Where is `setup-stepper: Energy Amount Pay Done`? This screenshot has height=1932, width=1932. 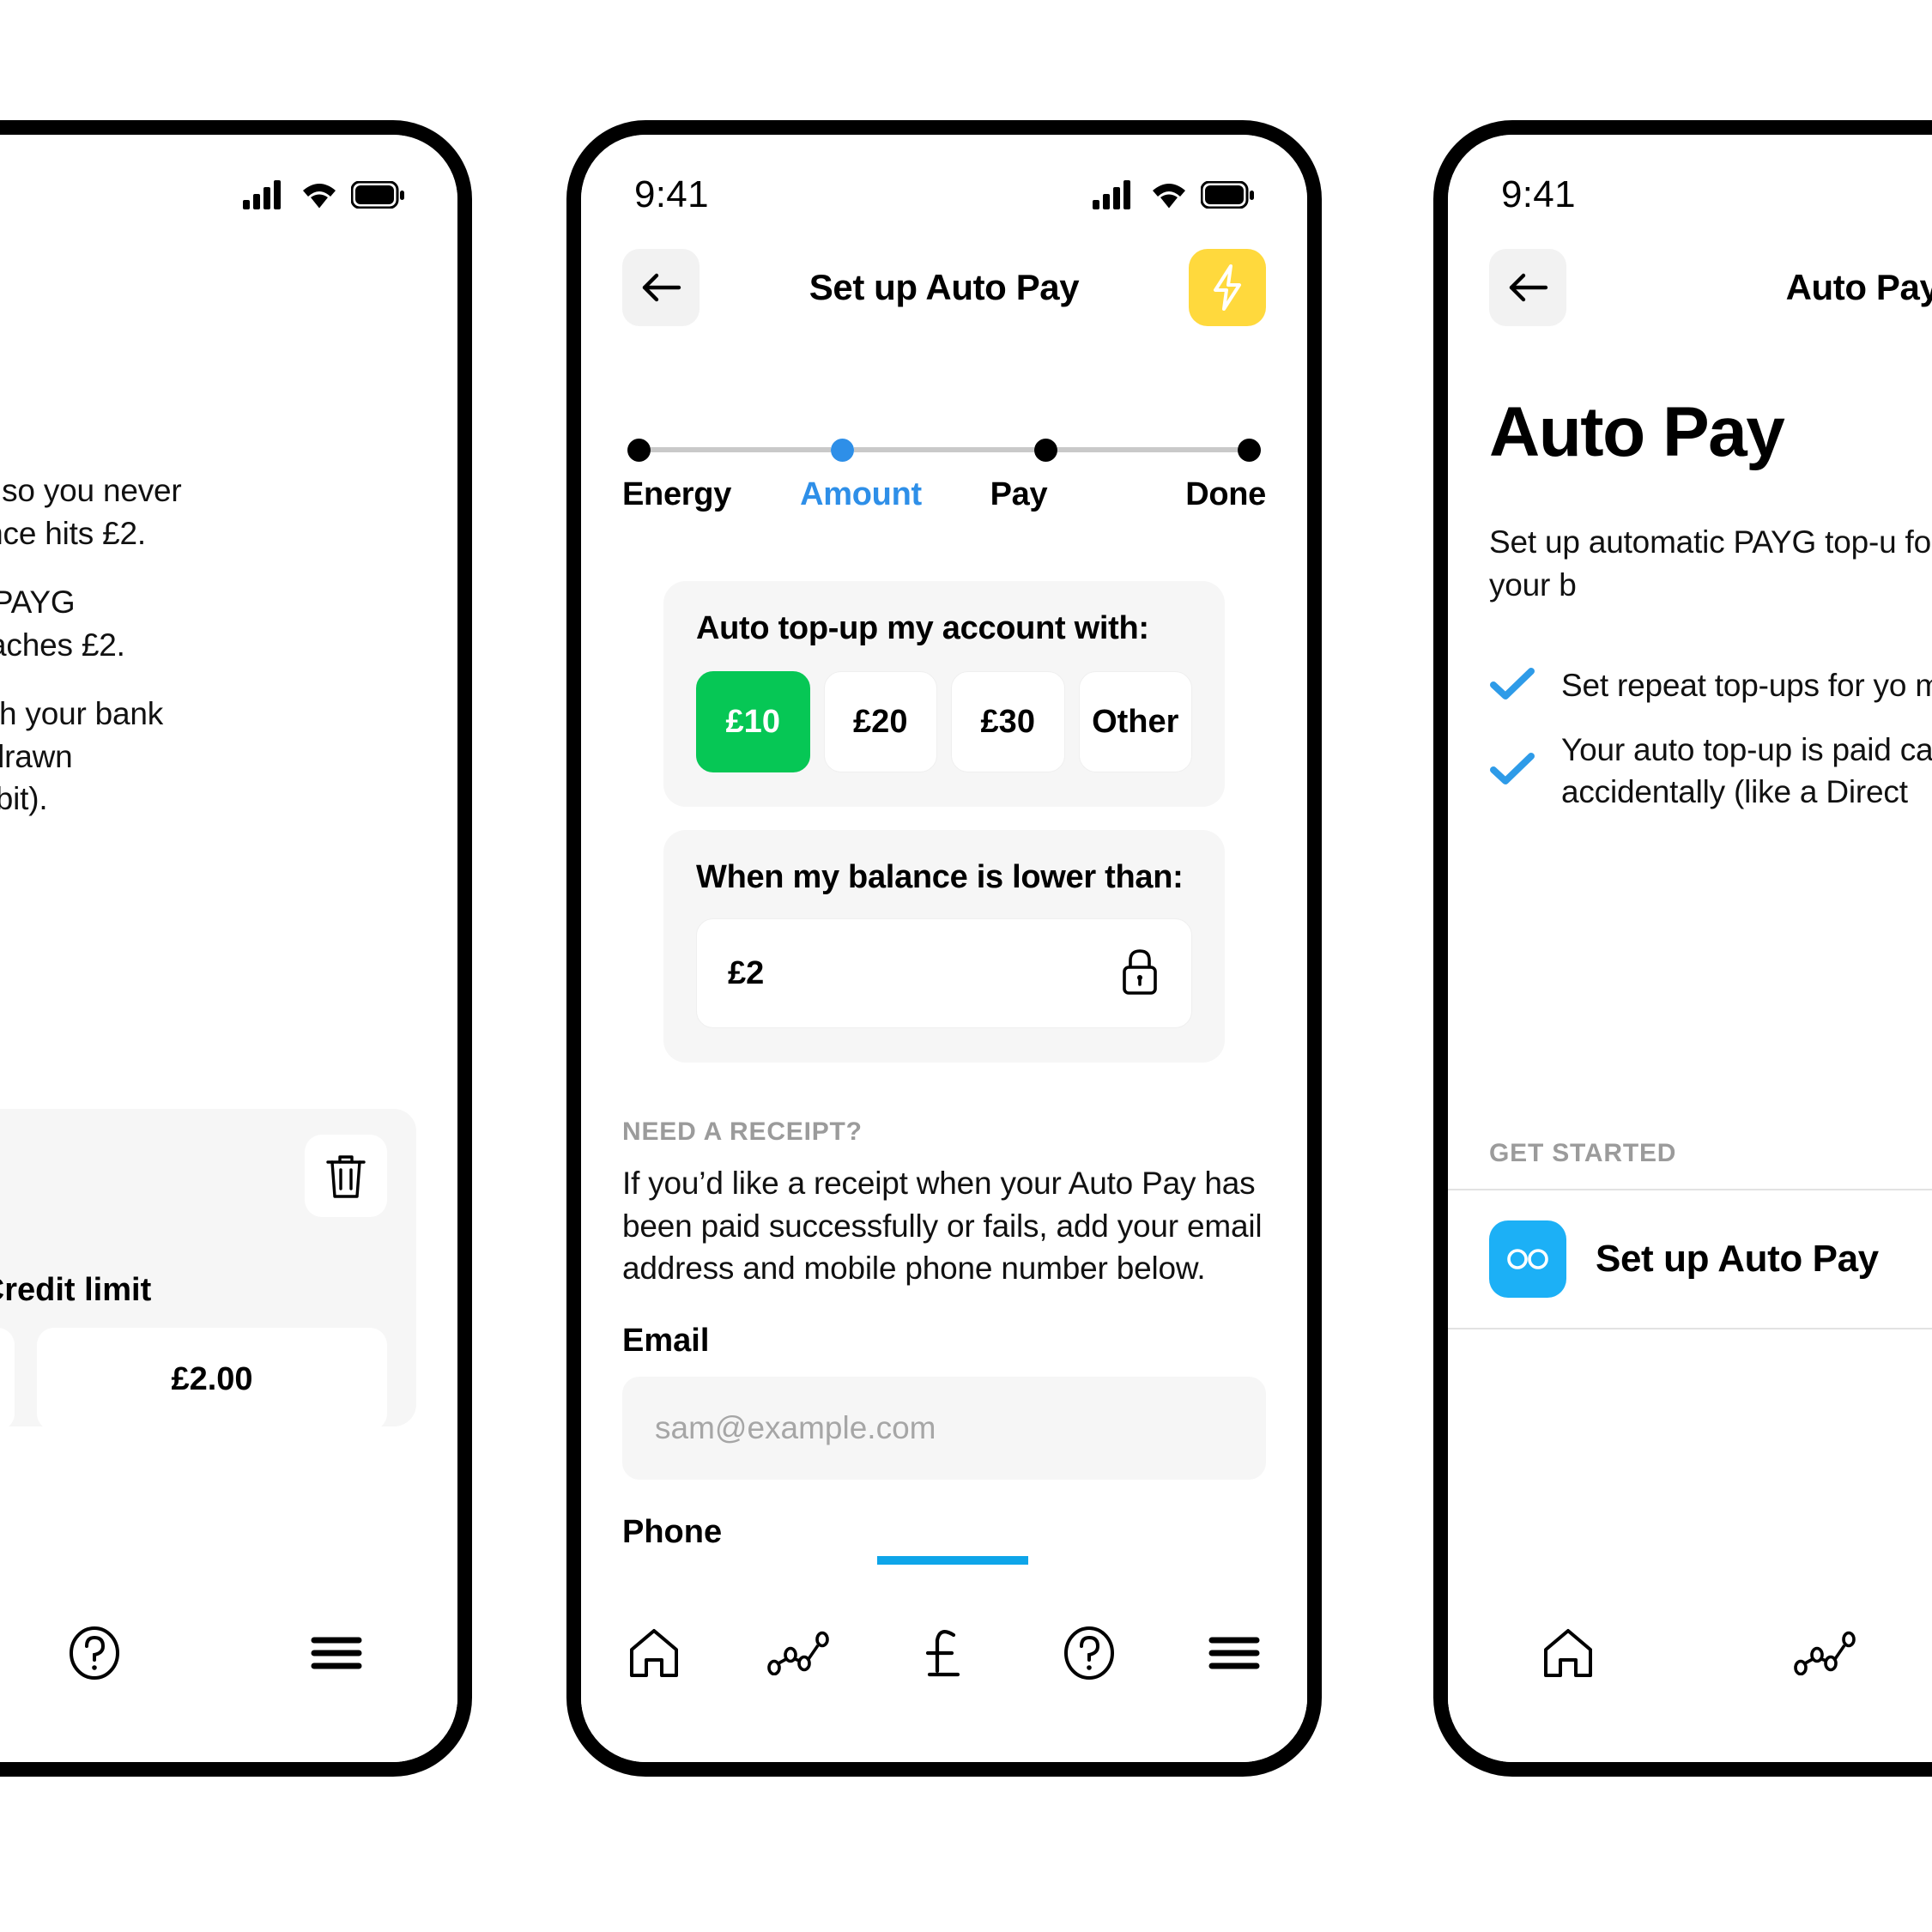
setup-stepper: Energy Amount Pay Done is located at coordinates (944, 474).